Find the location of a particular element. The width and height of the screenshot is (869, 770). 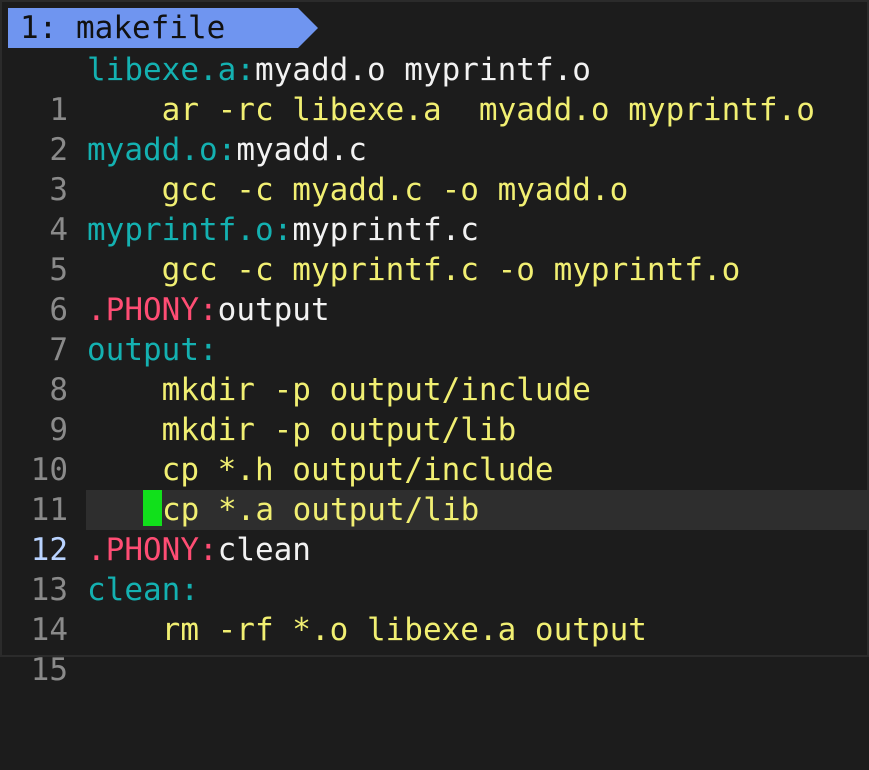

code-line-9: 9 mkdir -p output/include is located at coordinates (435, 409).